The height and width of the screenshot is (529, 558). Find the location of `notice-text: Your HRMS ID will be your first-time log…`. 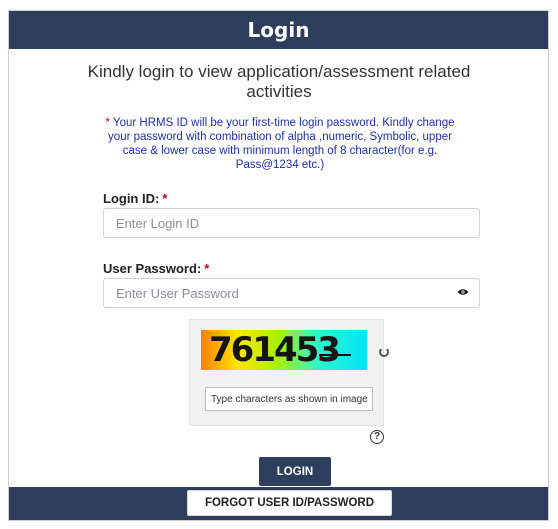

notice-text: Your HRMS ID will be your first-time log… is located at coordinates (281, 144).